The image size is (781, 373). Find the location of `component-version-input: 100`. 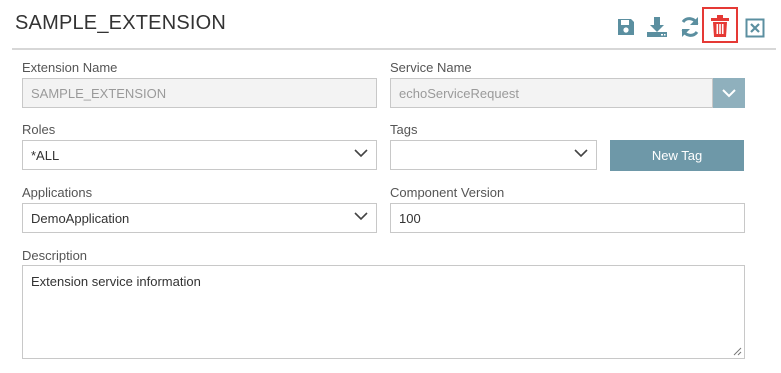

component-version-input: 100 is located at coordinates (567, 218).